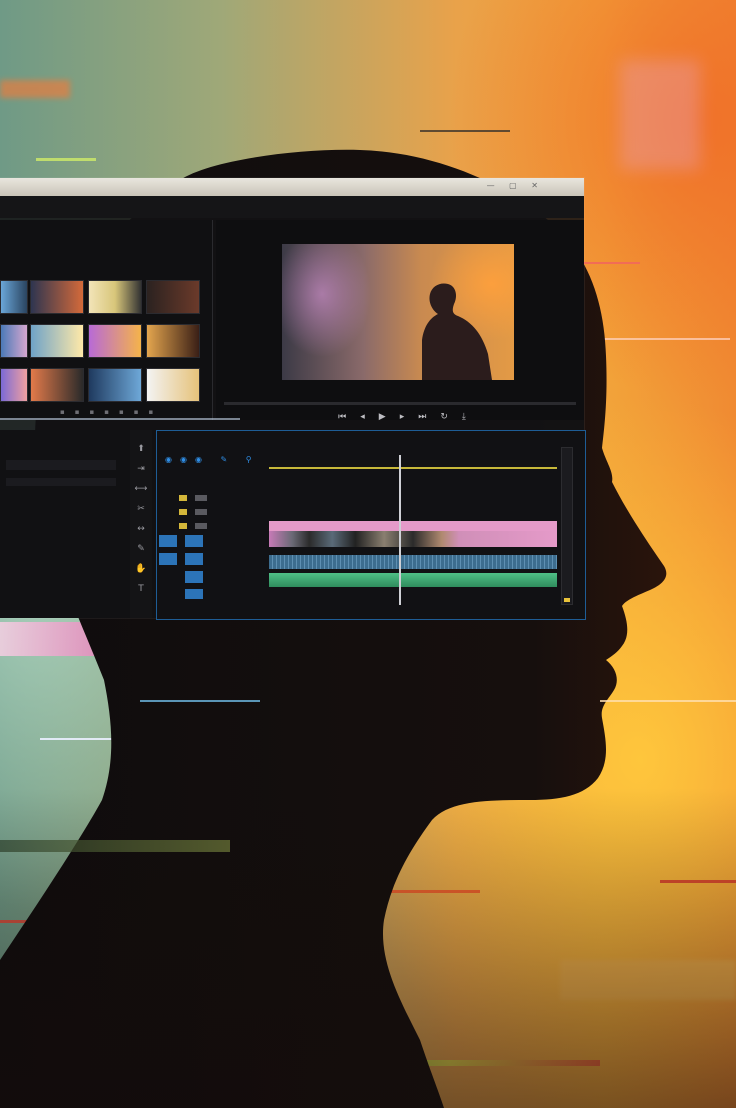 Image resolution: width=736 pixels, height=1108 pixels. What do you see at coordinates (292, 207) in the screenshot?
I see `menu-bar` at bounding box center [292, 207].